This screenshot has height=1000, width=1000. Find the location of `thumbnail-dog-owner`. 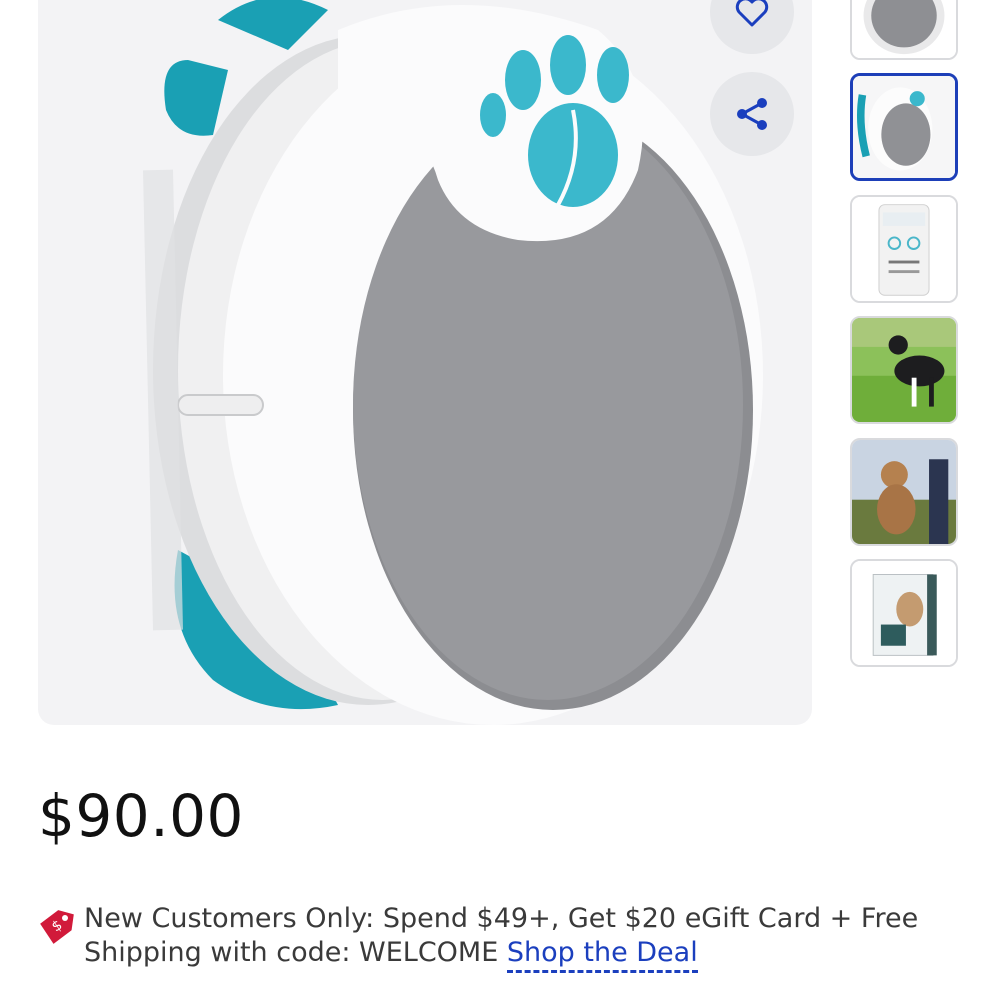

thumbnail-dog-owner is located at coordinates (904, 492).